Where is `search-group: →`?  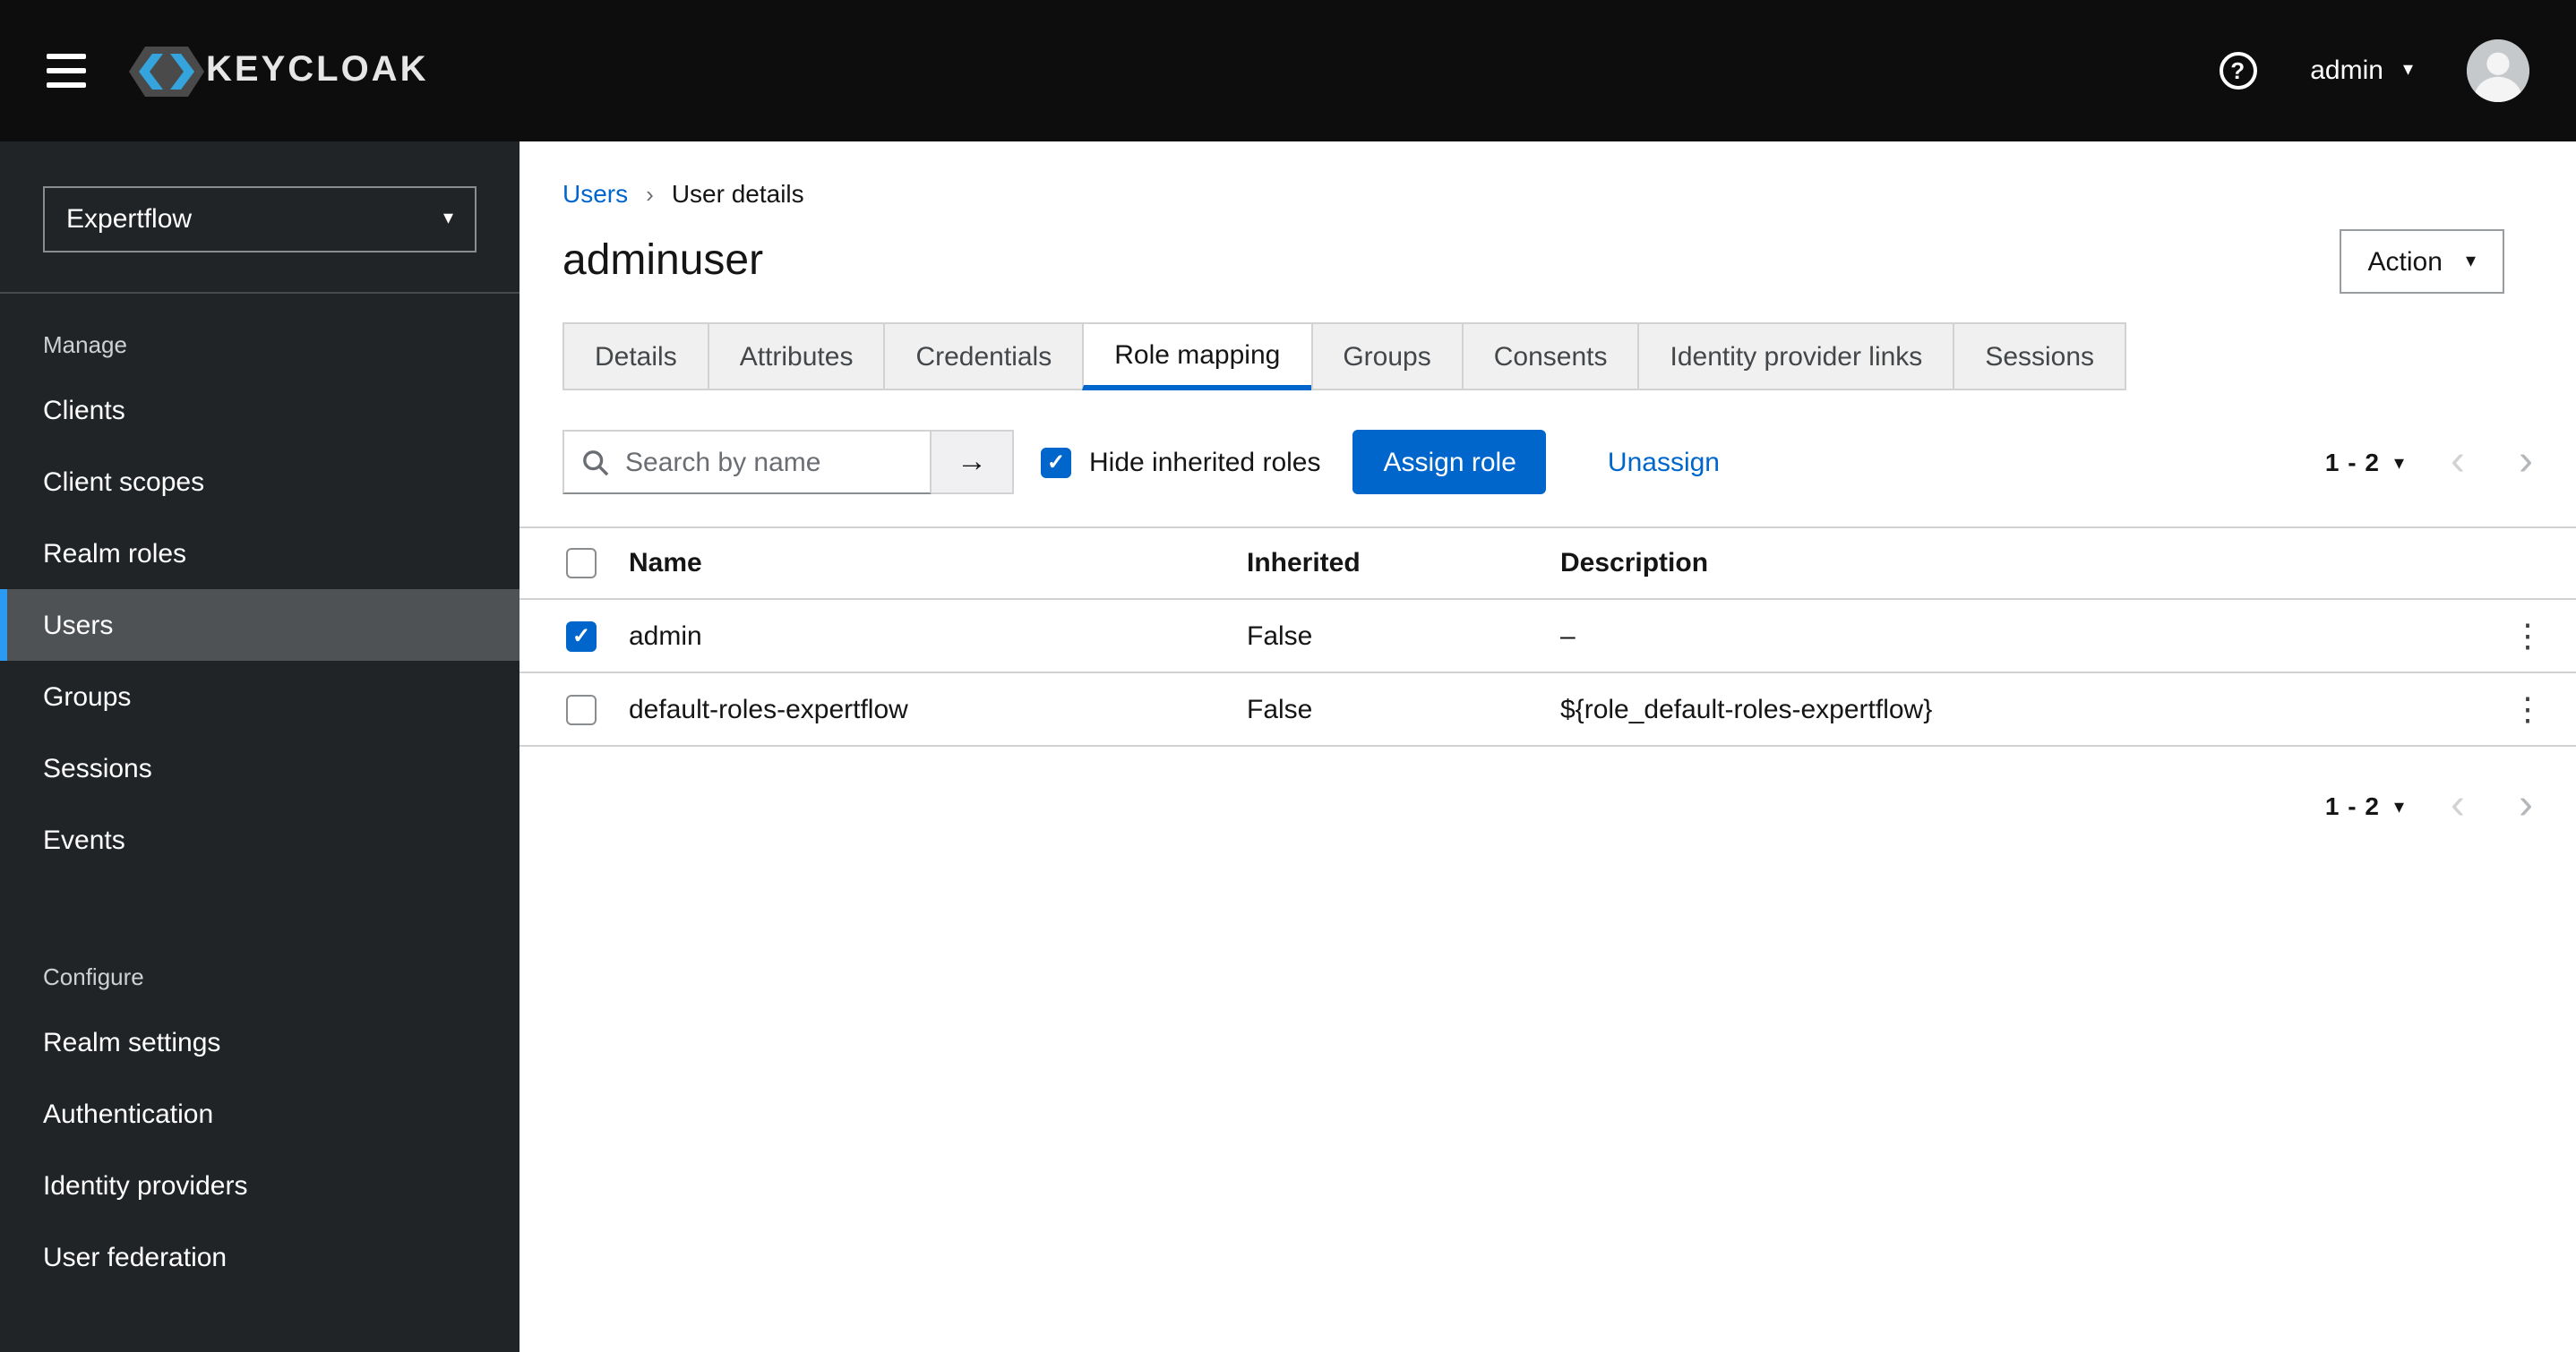
search-group: → is located at coordinates (788, 462).